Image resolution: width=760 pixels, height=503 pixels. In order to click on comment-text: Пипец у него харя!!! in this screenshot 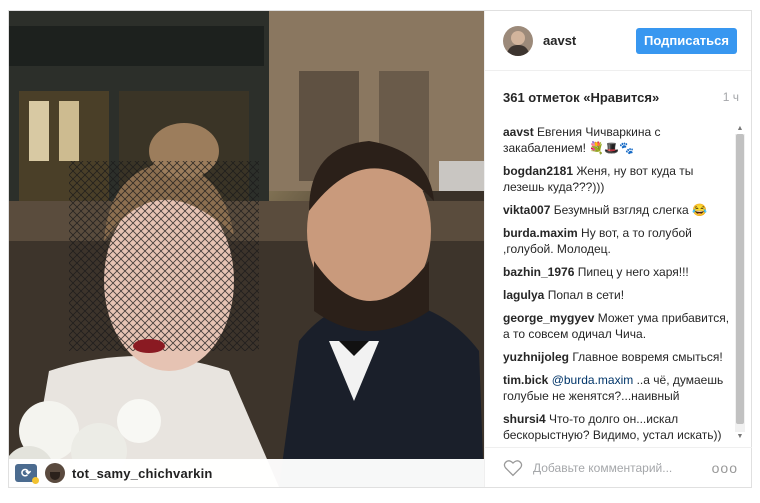, I will do `click(633, 272)`.